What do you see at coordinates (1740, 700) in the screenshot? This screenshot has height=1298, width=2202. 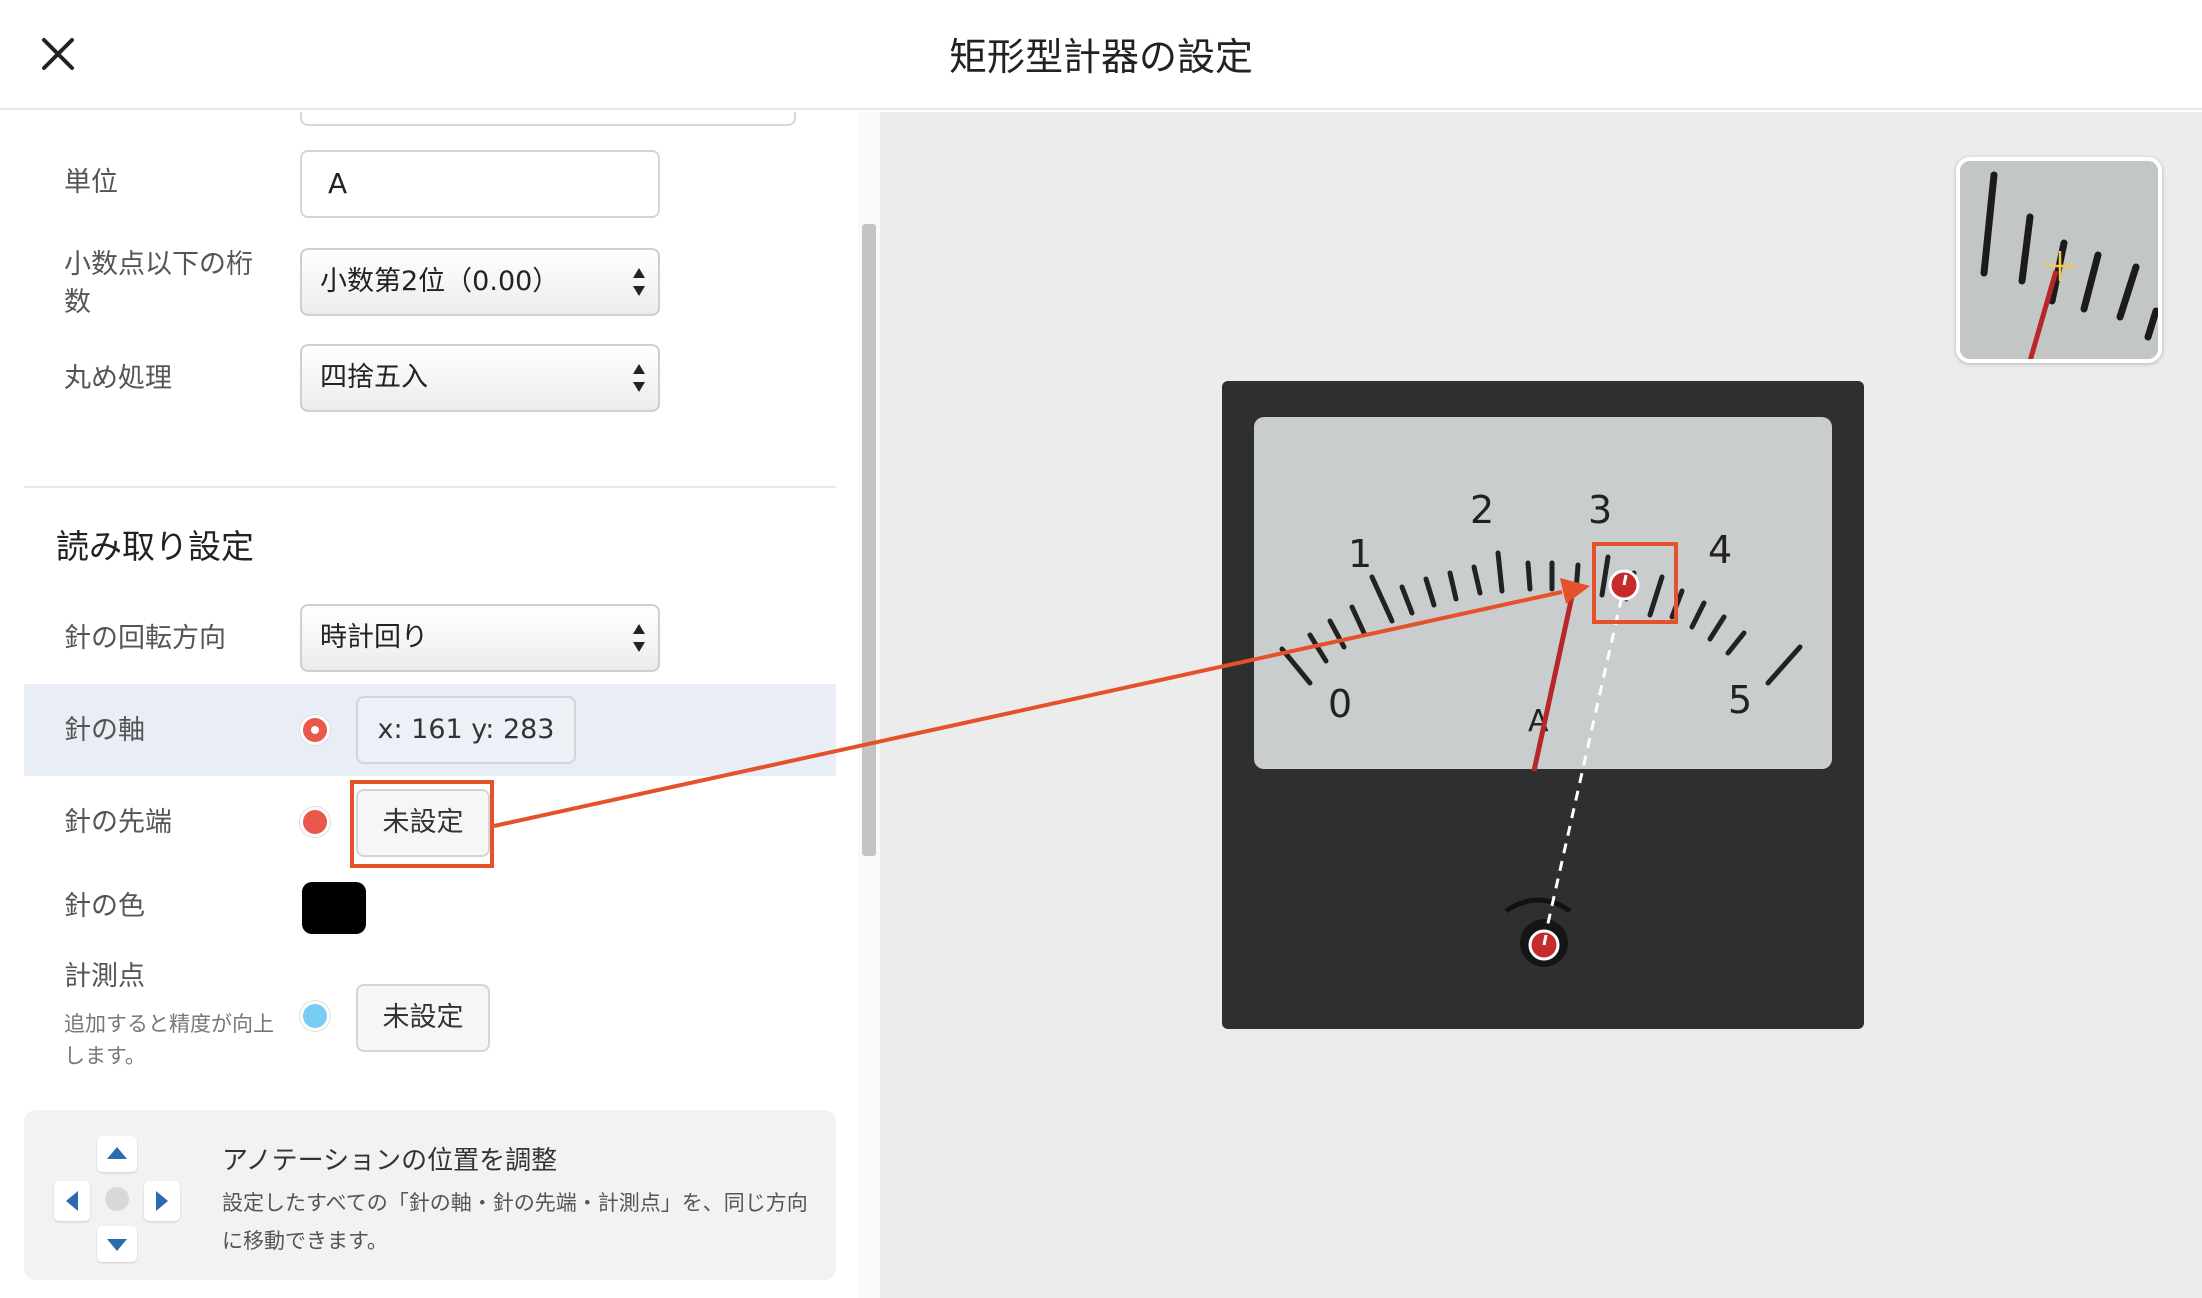 I see `scale-label-5: 5` at bounding box center [1740, 700].